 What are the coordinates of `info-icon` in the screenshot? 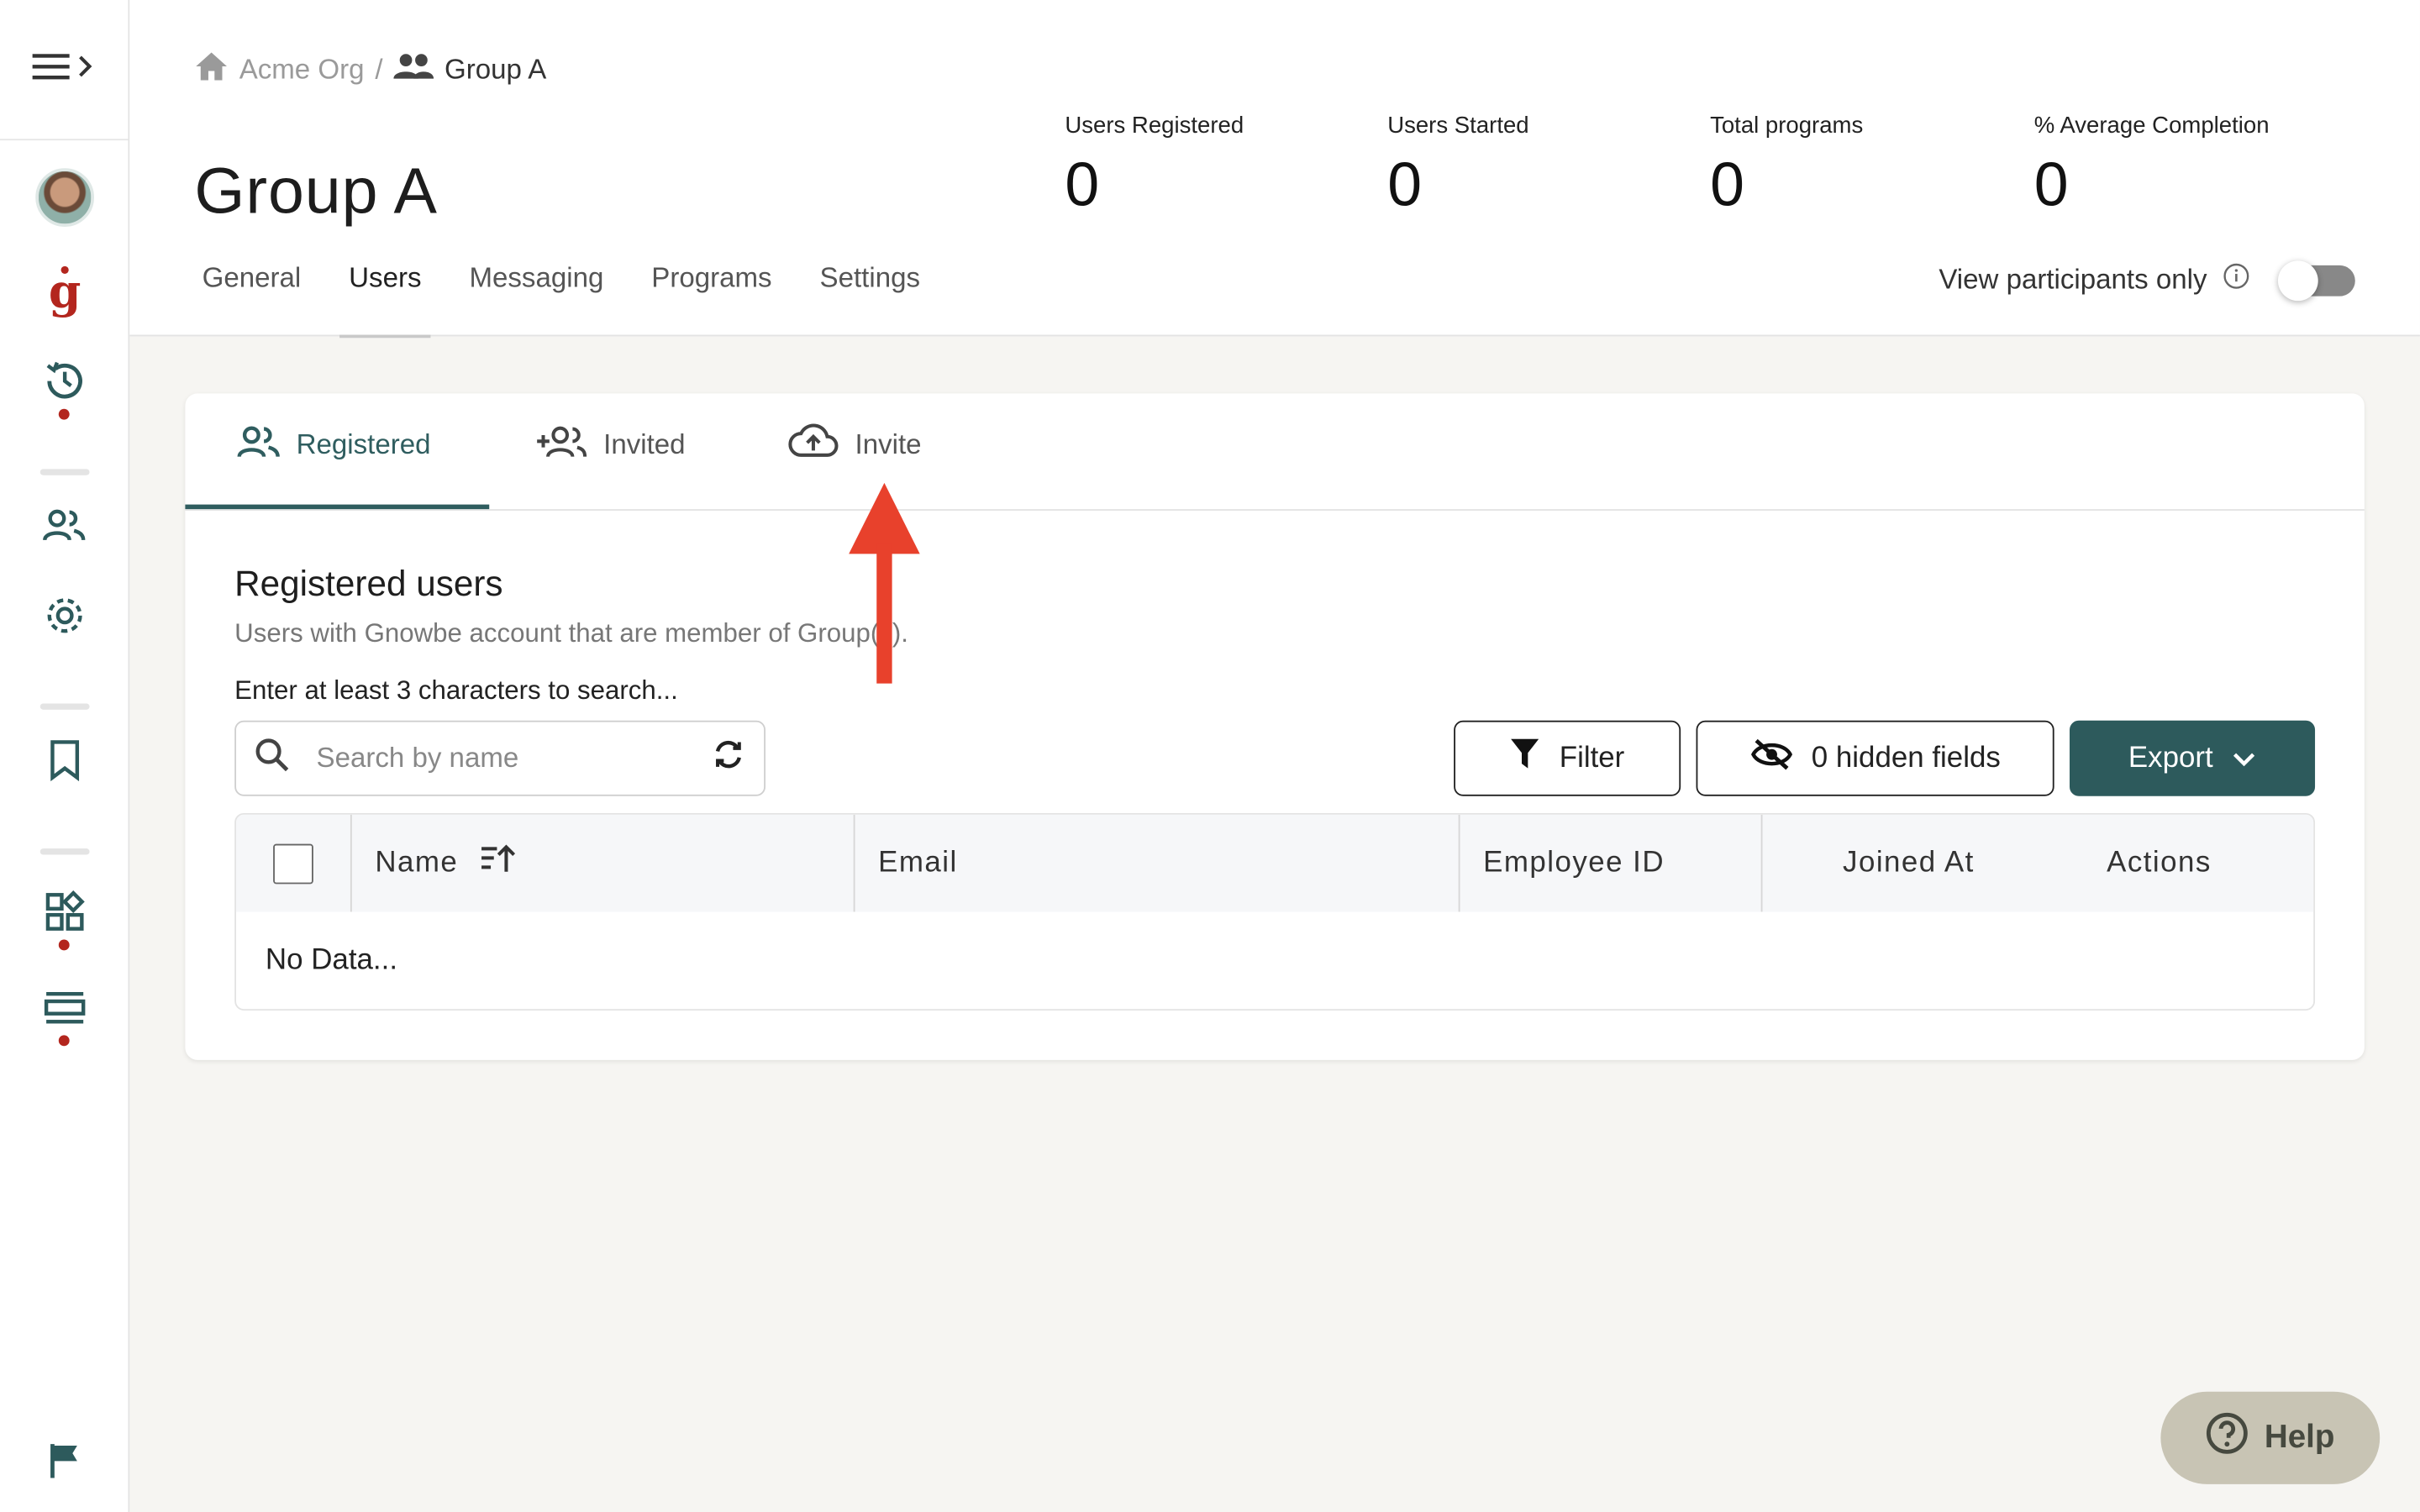 It's located at (2236, 279).